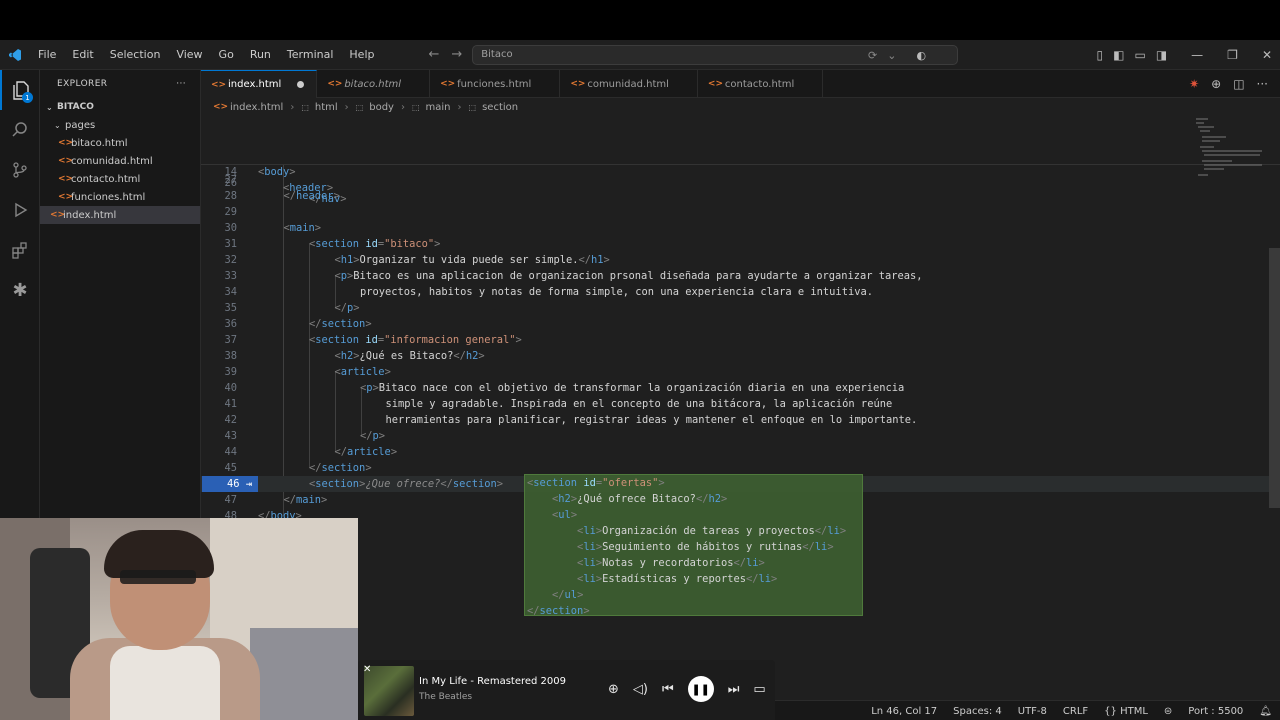  I want to click on code-line: 36 </section>, so click(701, 324).